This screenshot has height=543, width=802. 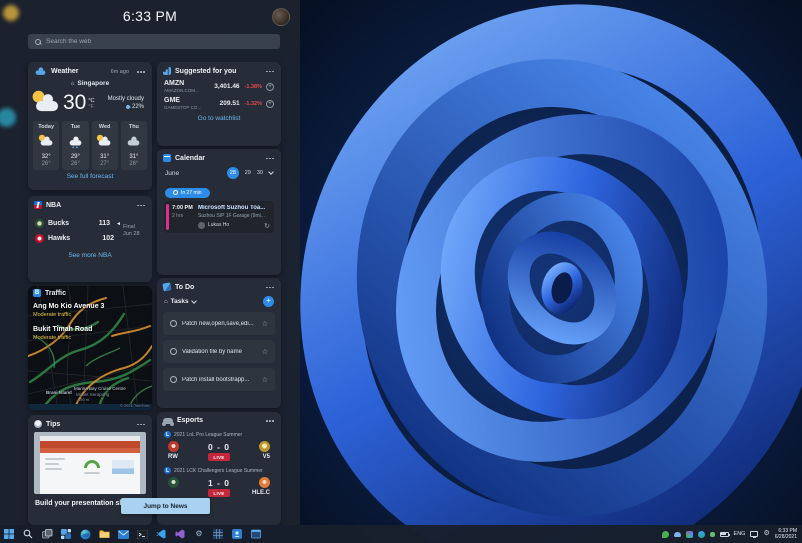 I want to click on file-explorer-icon, so click(x=104, y=534).